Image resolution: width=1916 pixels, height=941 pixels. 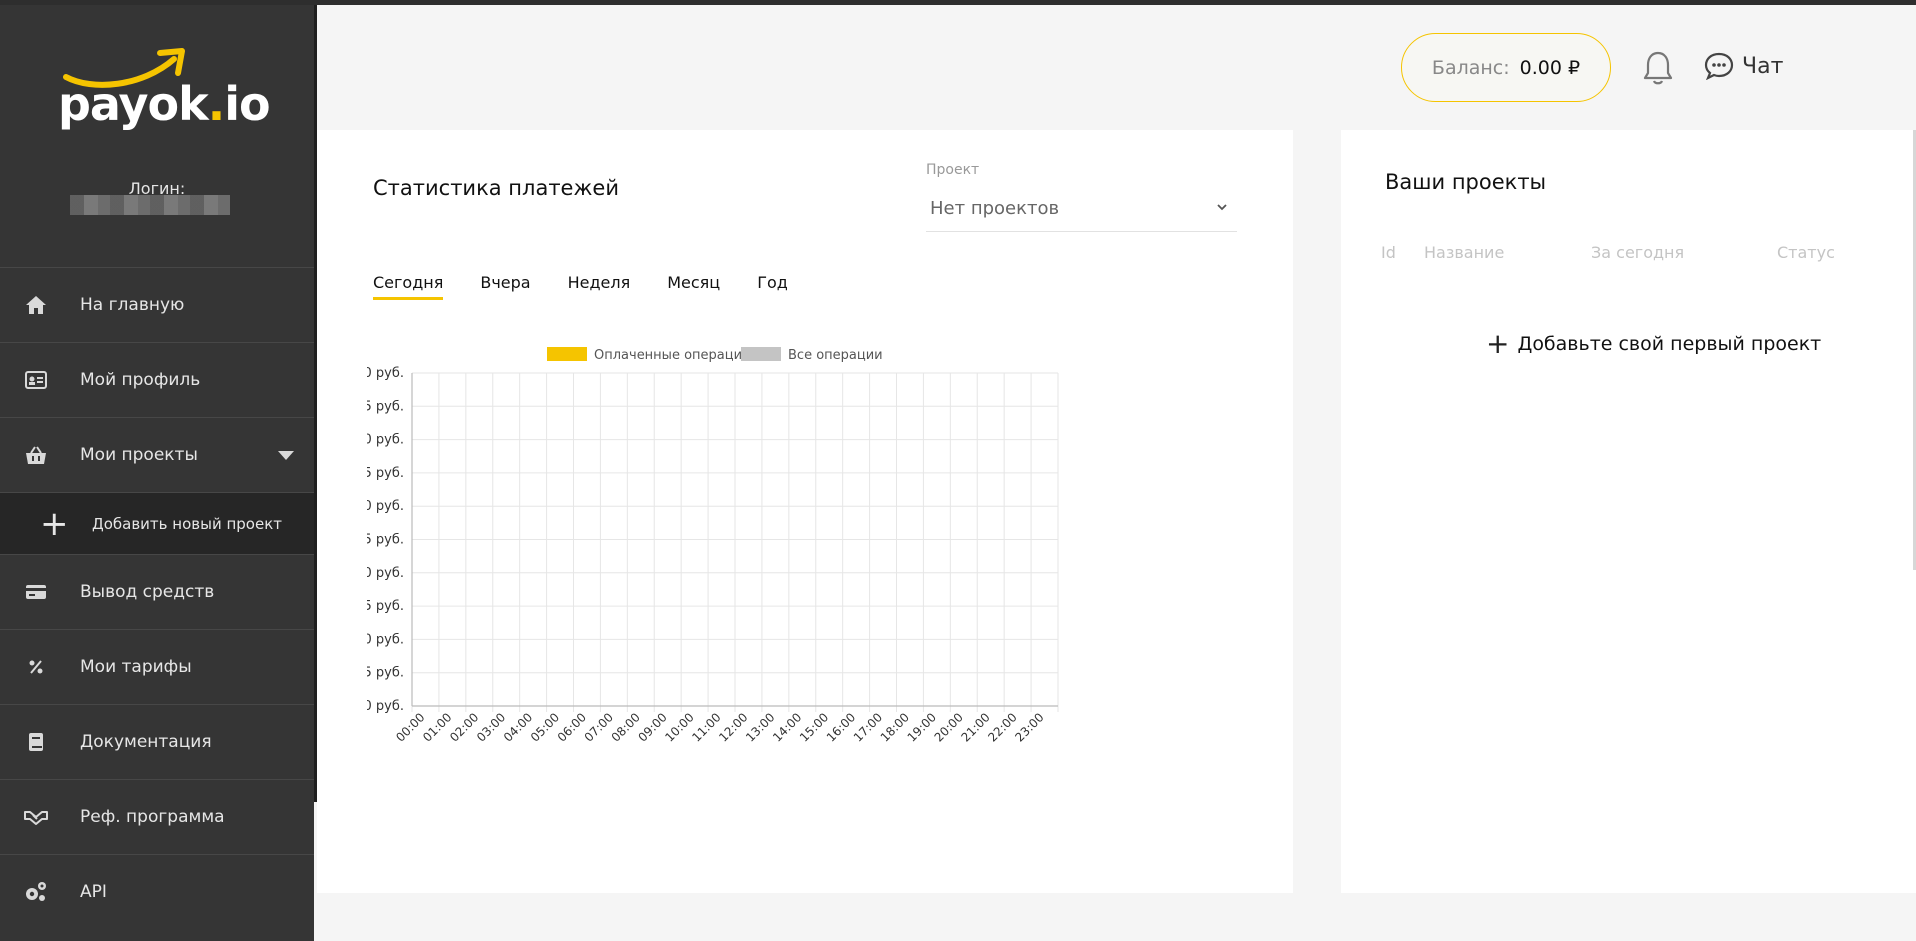 I want to click on x-tick-label: 01:00, so click(x=437, y=727).